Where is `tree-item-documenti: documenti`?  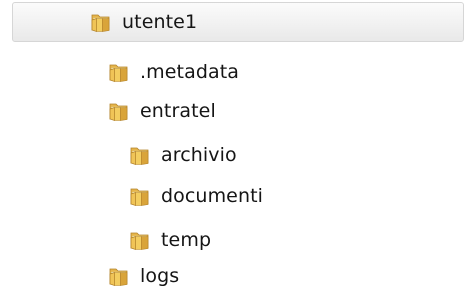 tree-item-documenti: documenti is located at coordinates (131, 196).